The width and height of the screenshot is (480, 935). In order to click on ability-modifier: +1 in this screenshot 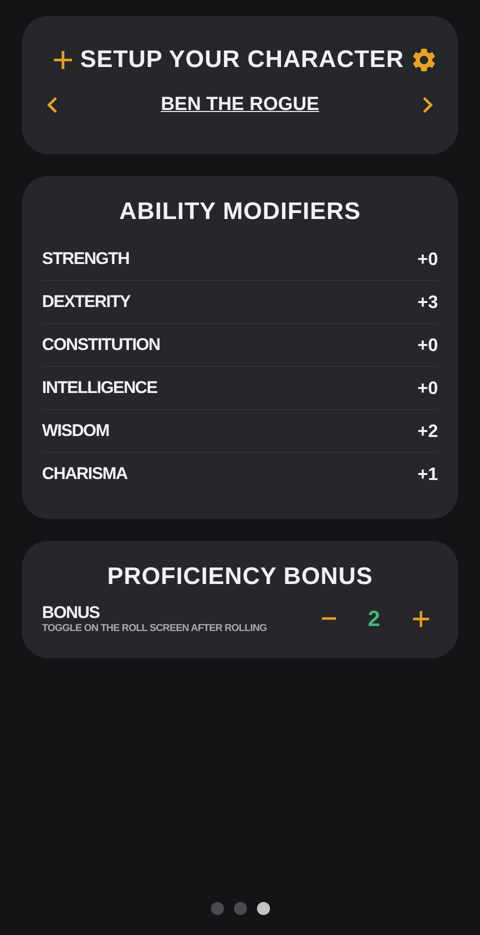, I will do `click(427, 474)`.